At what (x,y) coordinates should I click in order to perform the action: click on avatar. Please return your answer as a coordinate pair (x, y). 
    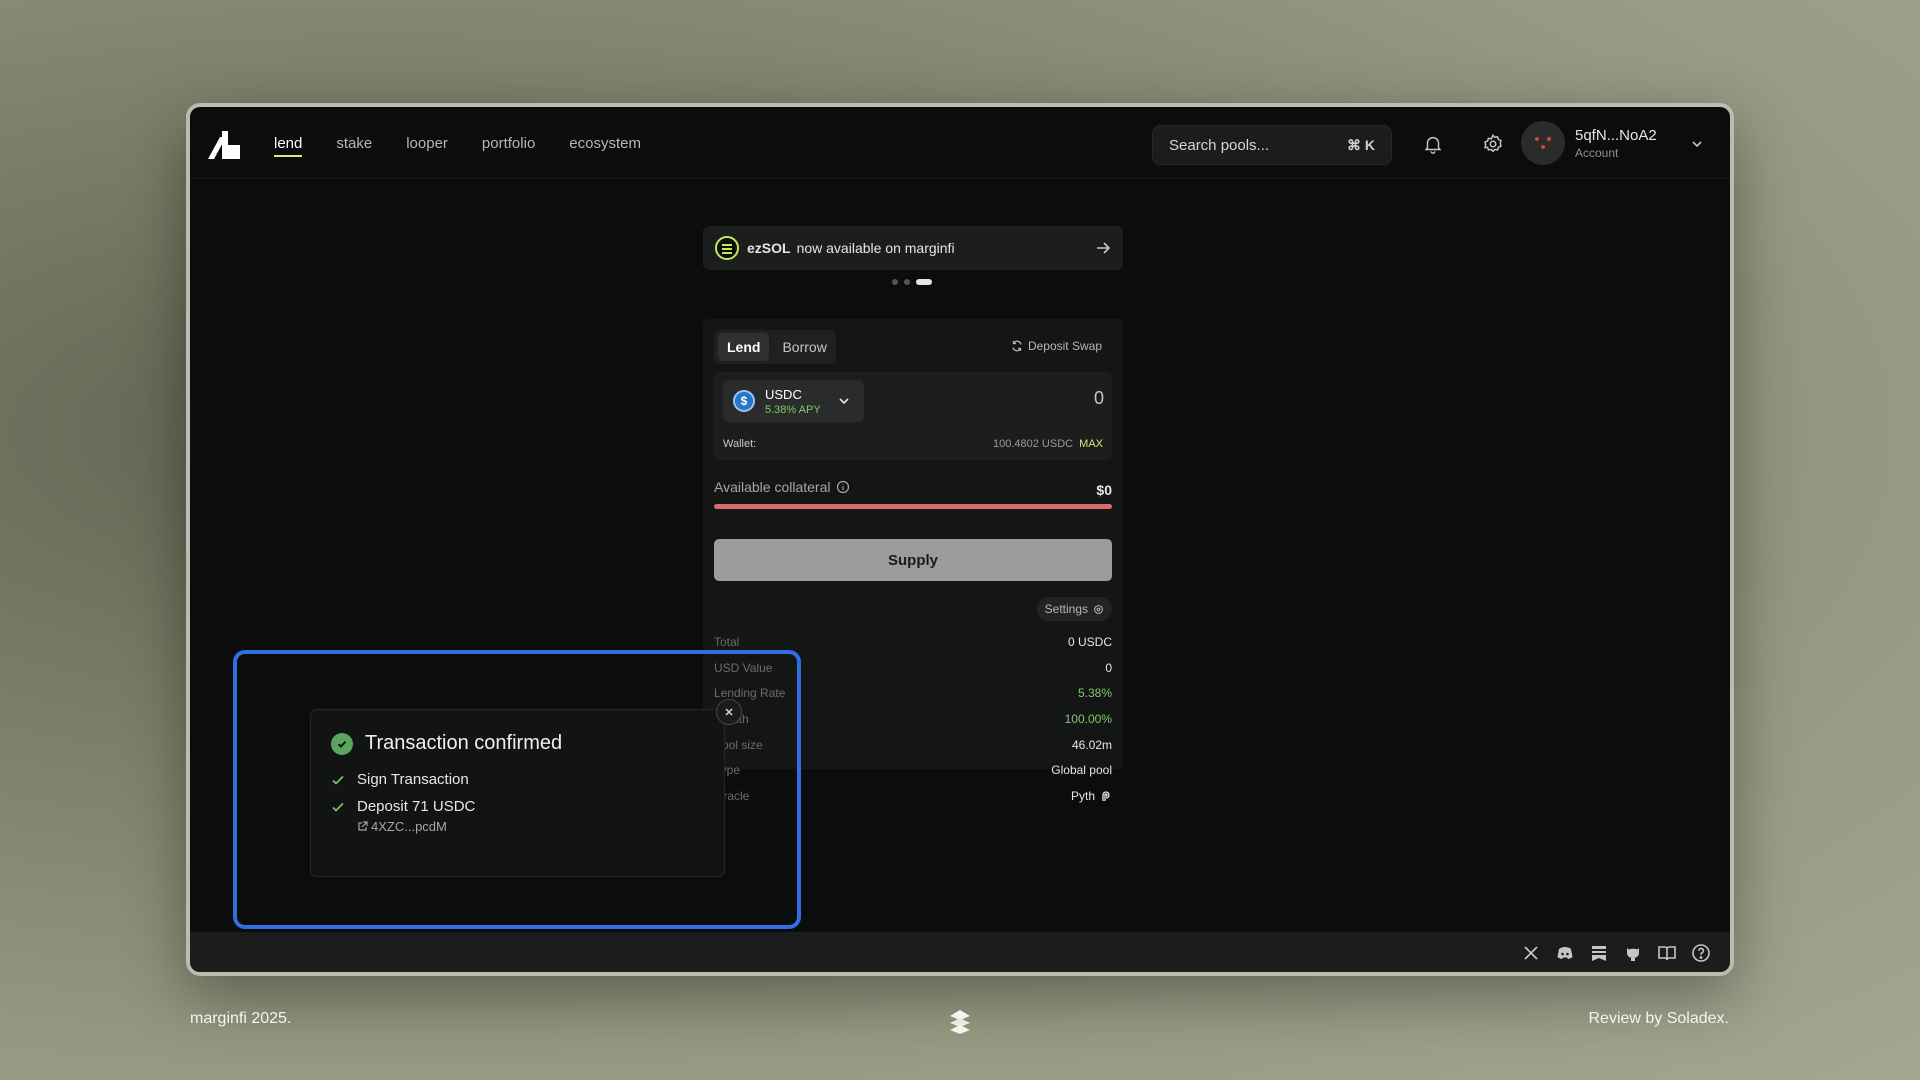
    Looking at the image, I should click on (1543, 143).